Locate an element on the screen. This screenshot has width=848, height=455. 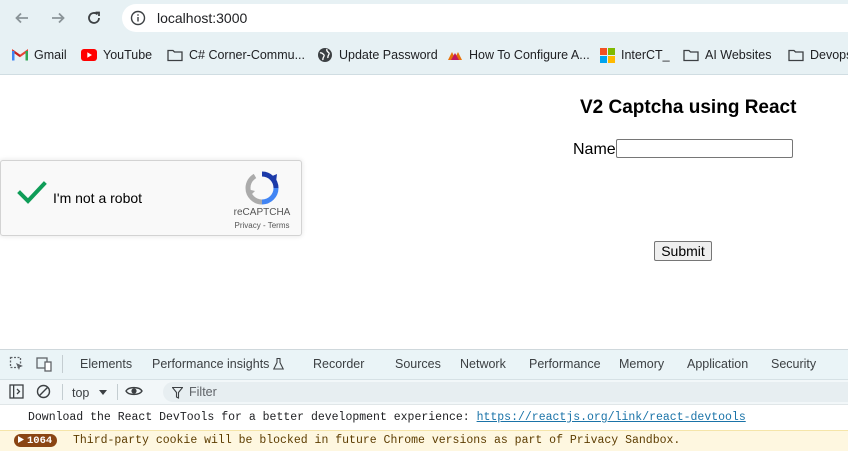
bookmark-interct: InterCT_ is located at coordinates (634, 55).